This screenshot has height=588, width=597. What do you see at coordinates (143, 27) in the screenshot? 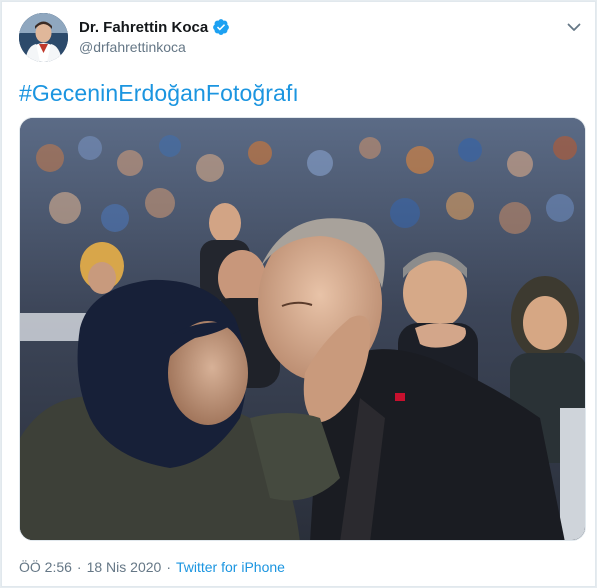
I see `display-name: Dr. Fahrettin Koca` at bounding box center [143, 27].